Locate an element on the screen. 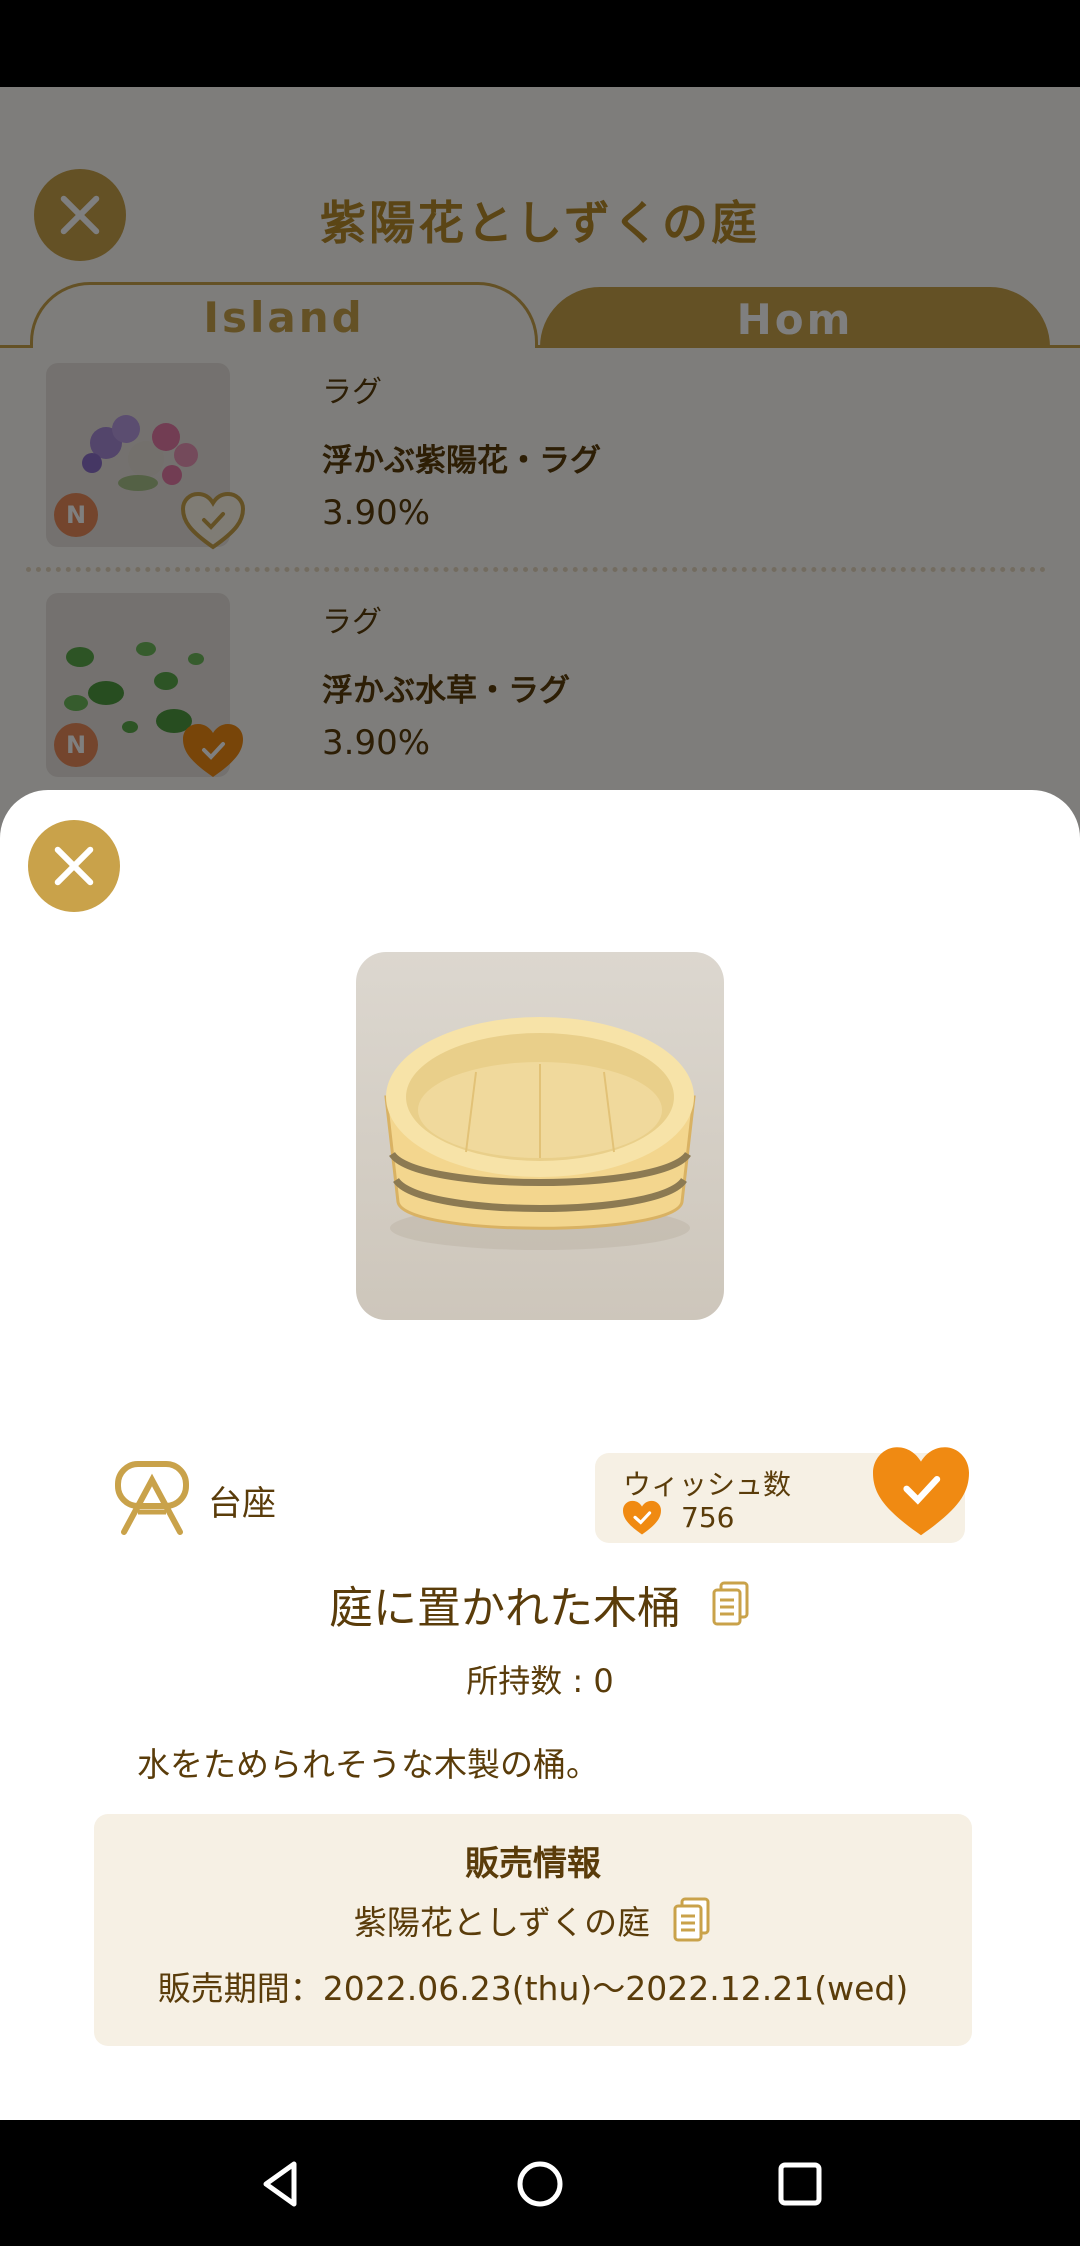 The width and height of the screenshot is (1080, 2246). sheet-close-button is located at coordinates (74, 866).